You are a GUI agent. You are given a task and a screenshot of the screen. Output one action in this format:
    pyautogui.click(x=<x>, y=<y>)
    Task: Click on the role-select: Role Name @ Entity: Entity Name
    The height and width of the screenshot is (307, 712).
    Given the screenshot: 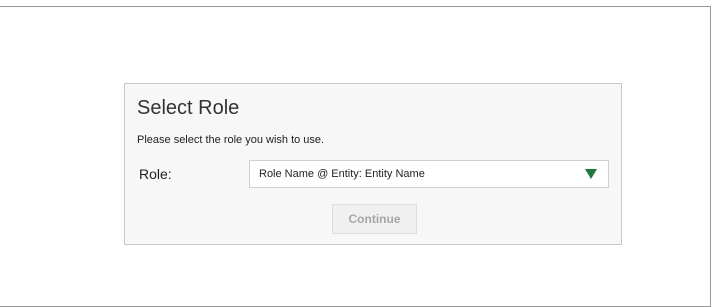 What is the action you would take?
    pyautogui.click(x=429, y=174)
    